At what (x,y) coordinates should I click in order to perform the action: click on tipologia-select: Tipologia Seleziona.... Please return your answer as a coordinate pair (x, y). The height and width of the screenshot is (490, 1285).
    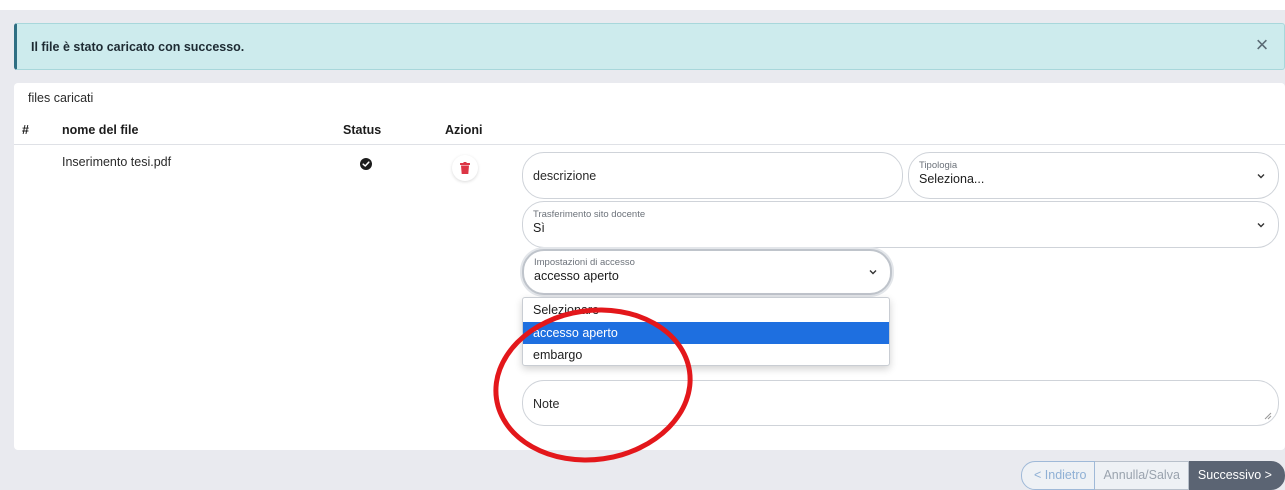
    Looking at the image, I should click on (1093, 175).